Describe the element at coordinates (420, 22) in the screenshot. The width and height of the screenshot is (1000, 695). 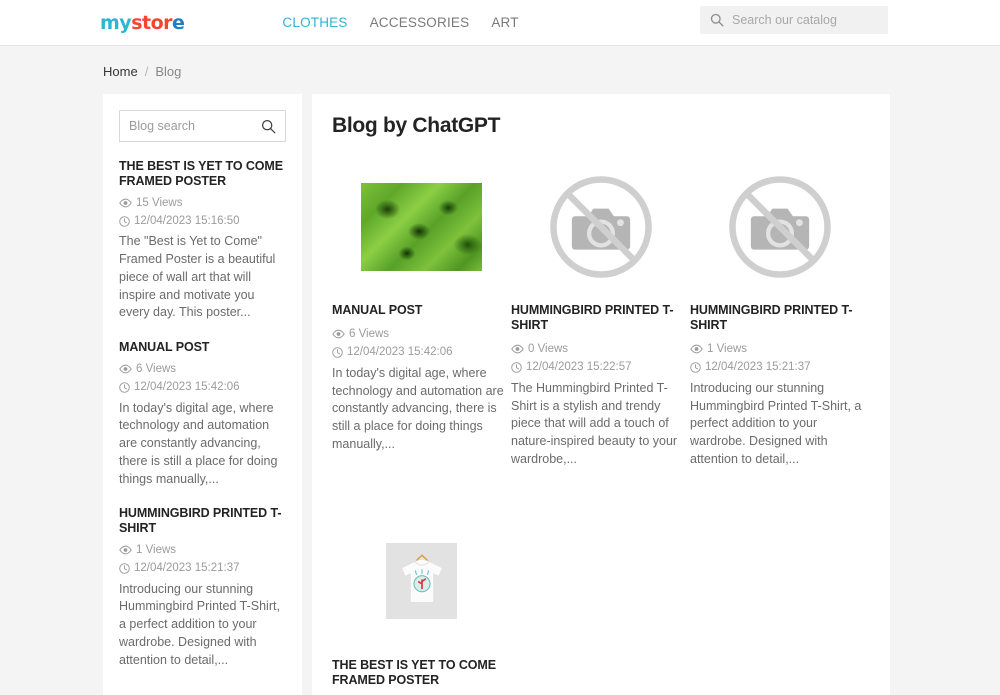
I see `nav-item-accessories: ACCESSORIES` at that location.